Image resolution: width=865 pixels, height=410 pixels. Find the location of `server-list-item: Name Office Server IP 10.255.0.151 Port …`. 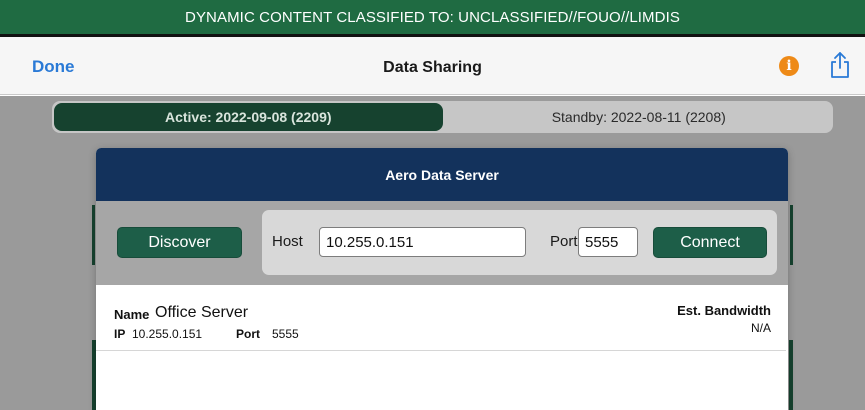

server-list-item: Name Office Server IP 10.255.0.151 Port … is located at coordinates (441, 318).